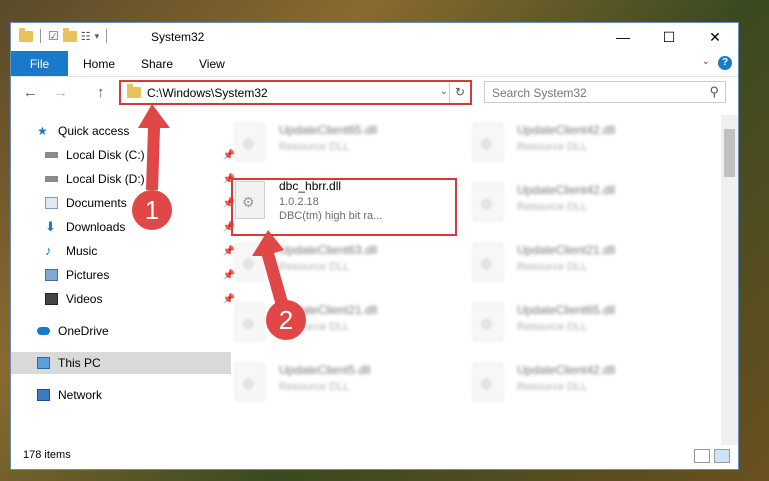 Image resolution: width=769 pixels, height=481 pixels. What do you see at coordinates (51, 299) in the screenshot?
I see `videos-icon` at bounding box center [51, 299].